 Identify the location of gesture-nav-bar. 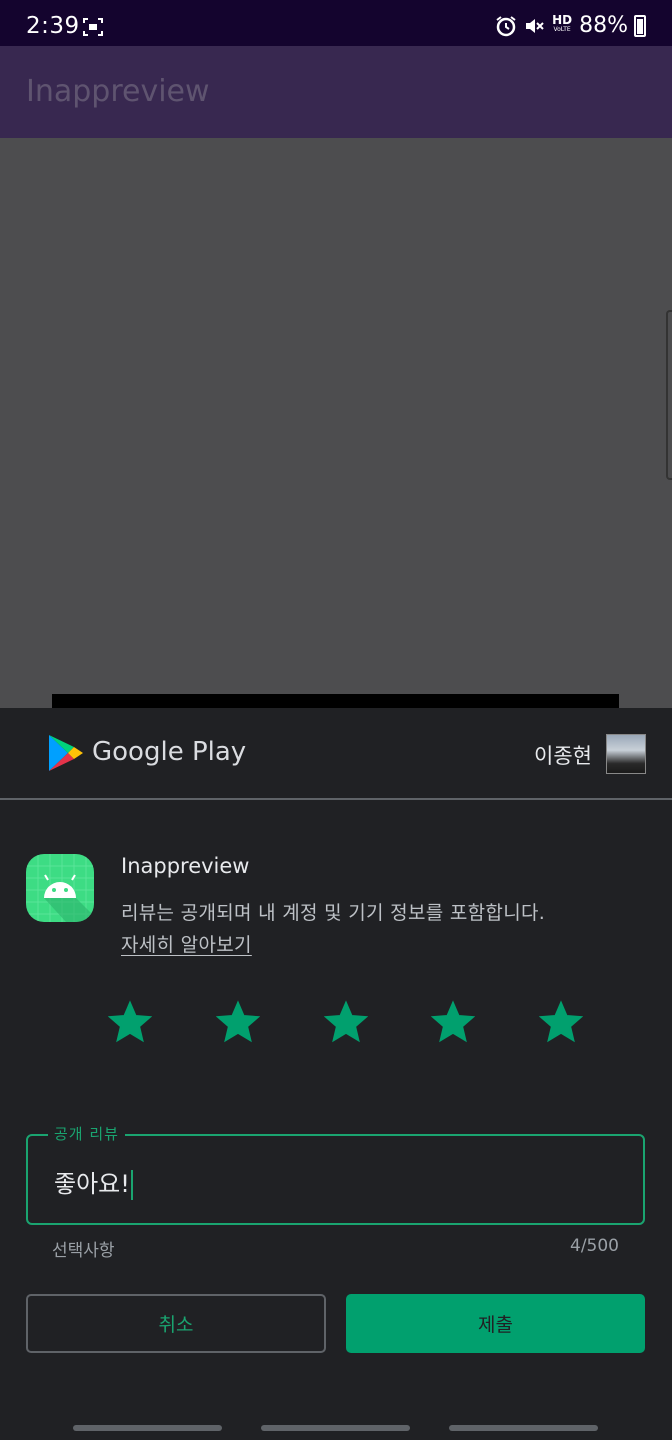
(336, 1428).